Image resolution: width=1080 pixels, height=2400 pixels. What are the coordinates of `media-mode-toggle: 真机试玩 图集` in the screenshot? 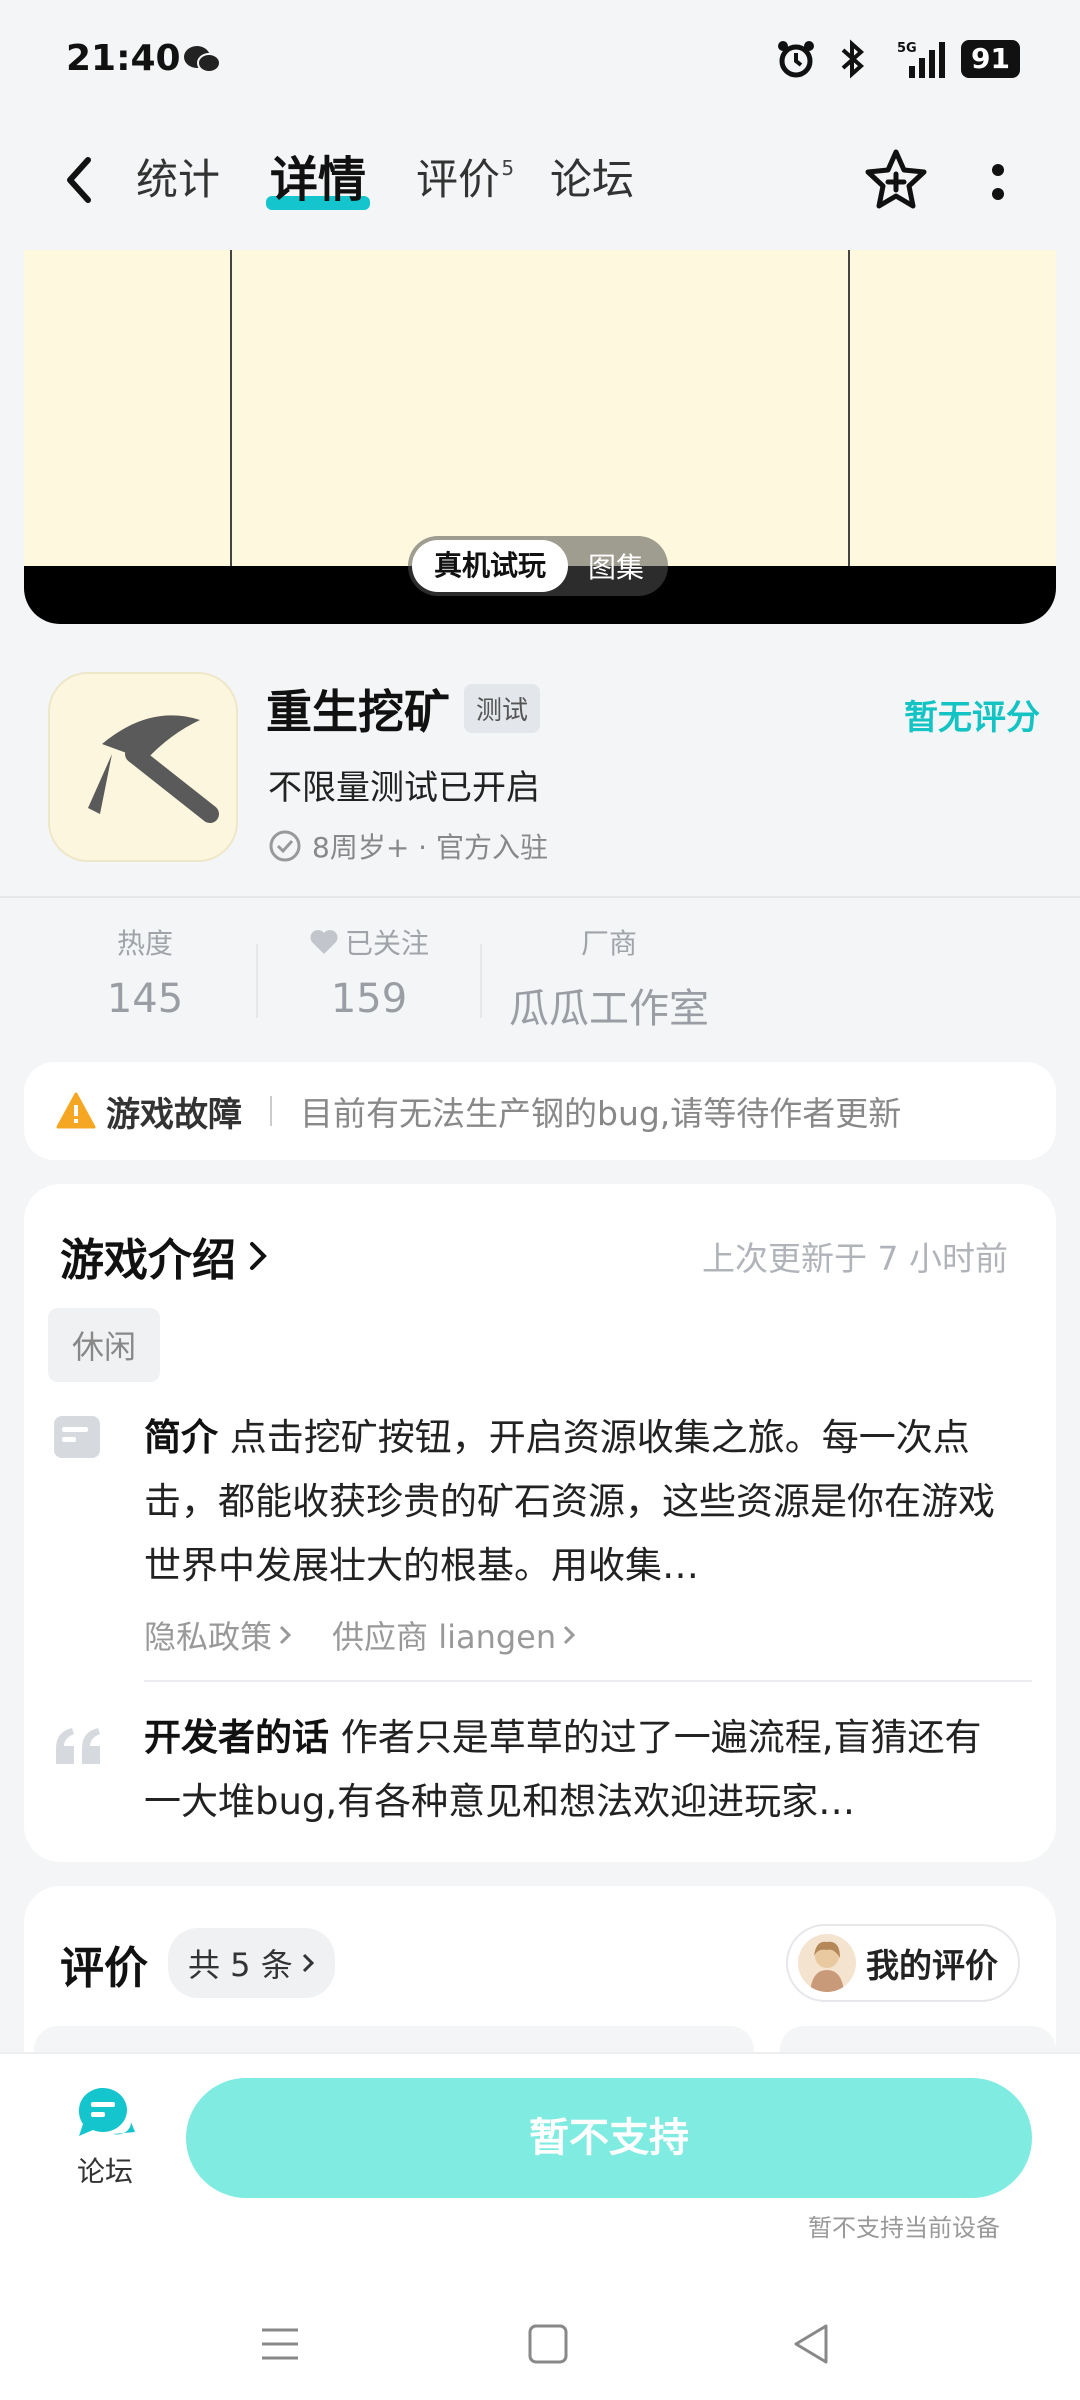 It's located at (538, 566).